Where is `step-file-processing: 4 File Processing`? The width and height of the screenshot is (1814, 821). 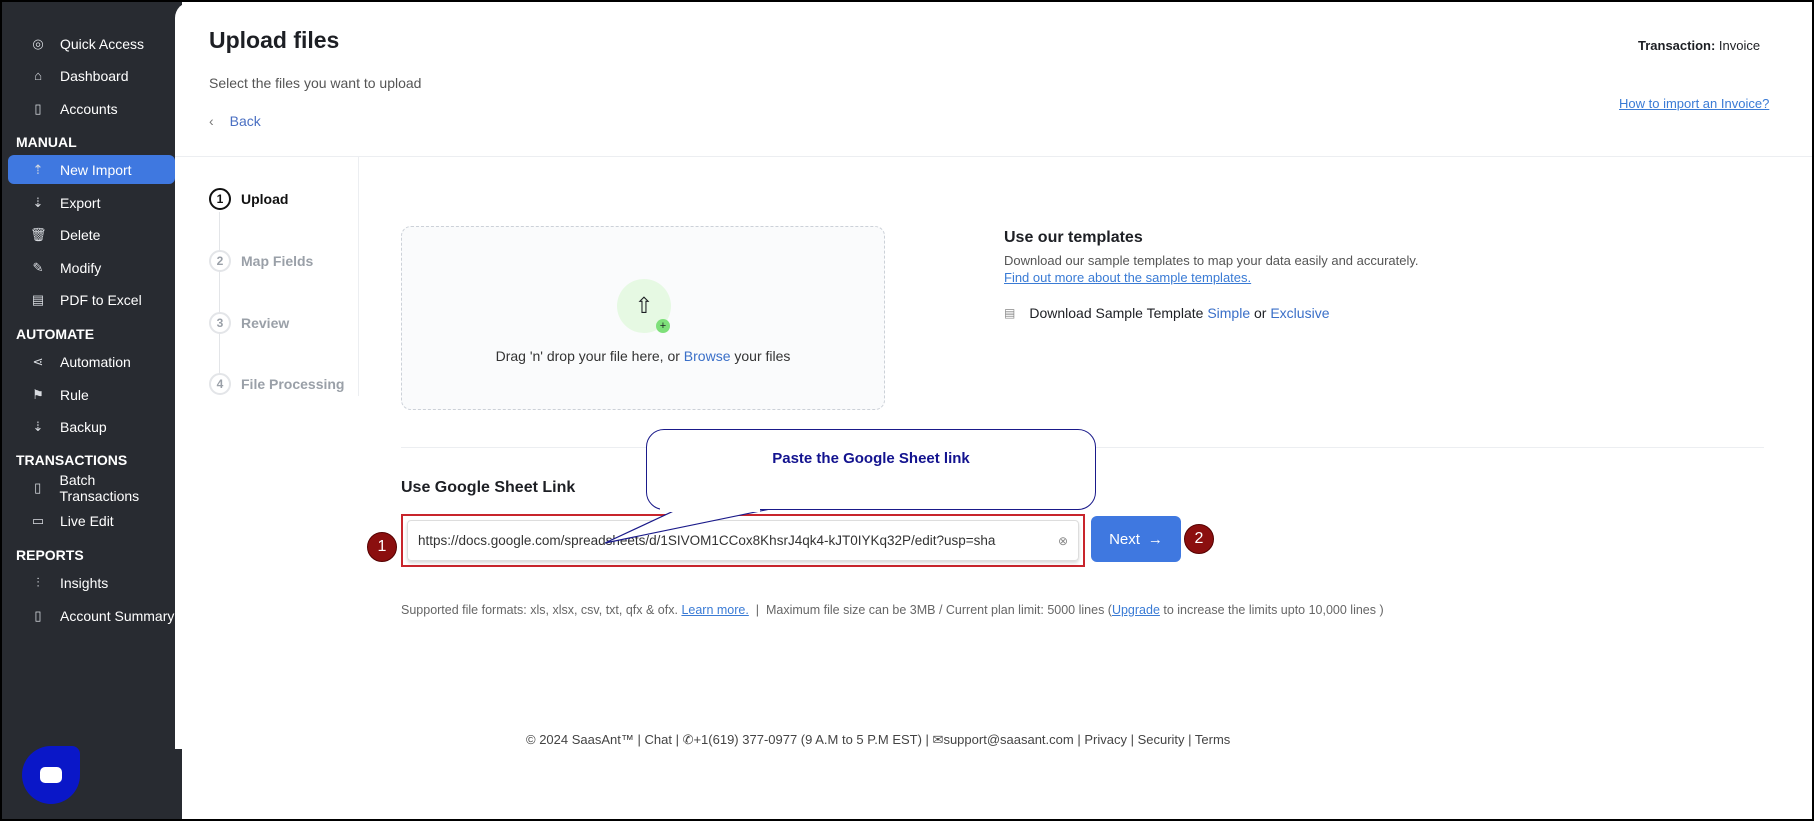
step-file-processing: 4 File Processing is located at coordinates (276, 384).